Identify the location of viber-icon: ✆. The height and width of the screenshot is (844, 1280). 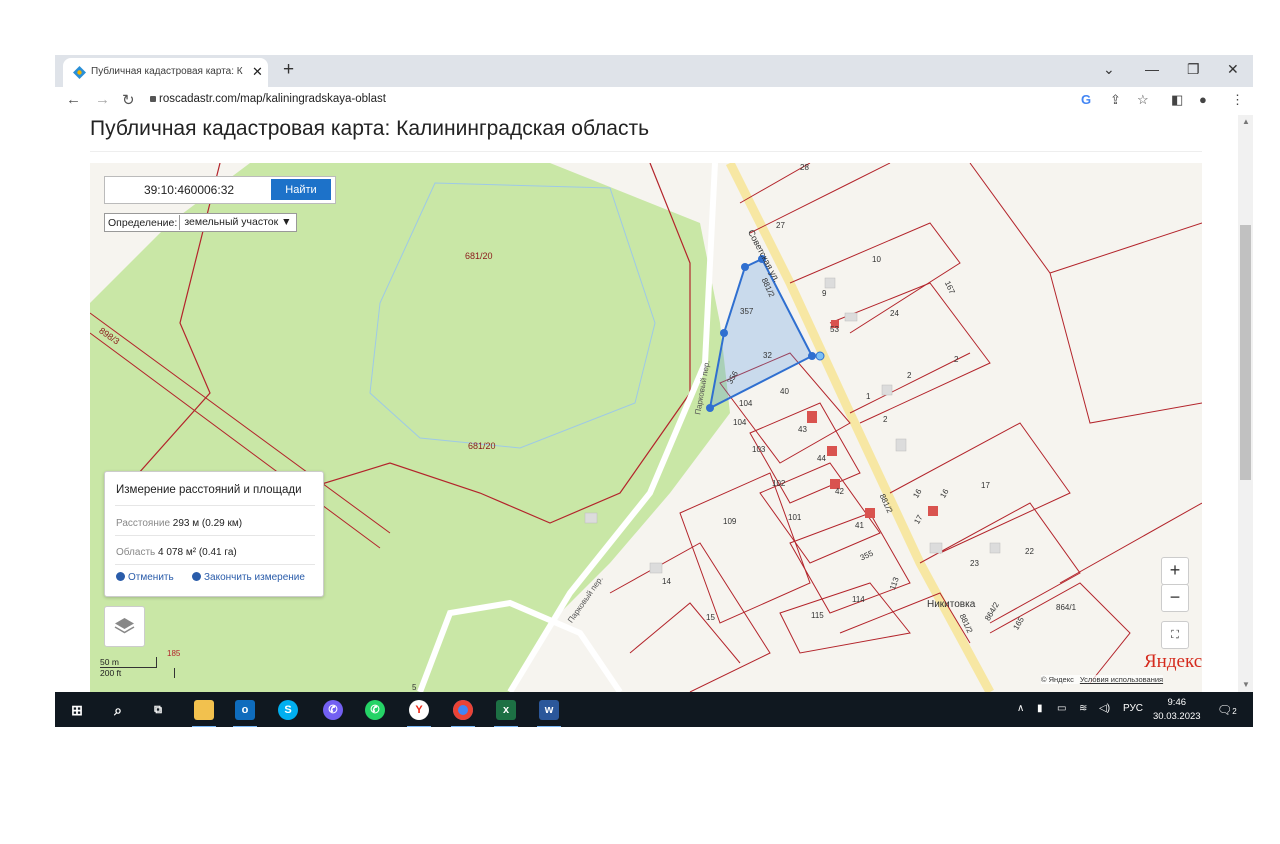
(333, 710).